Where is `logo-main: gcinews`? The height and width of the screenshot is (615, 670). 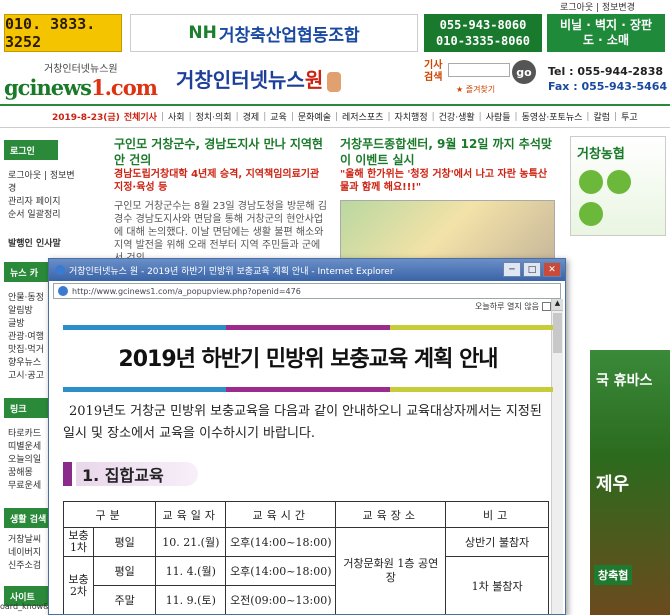 logo-main: gcinews is located at coordinates (48, 87).